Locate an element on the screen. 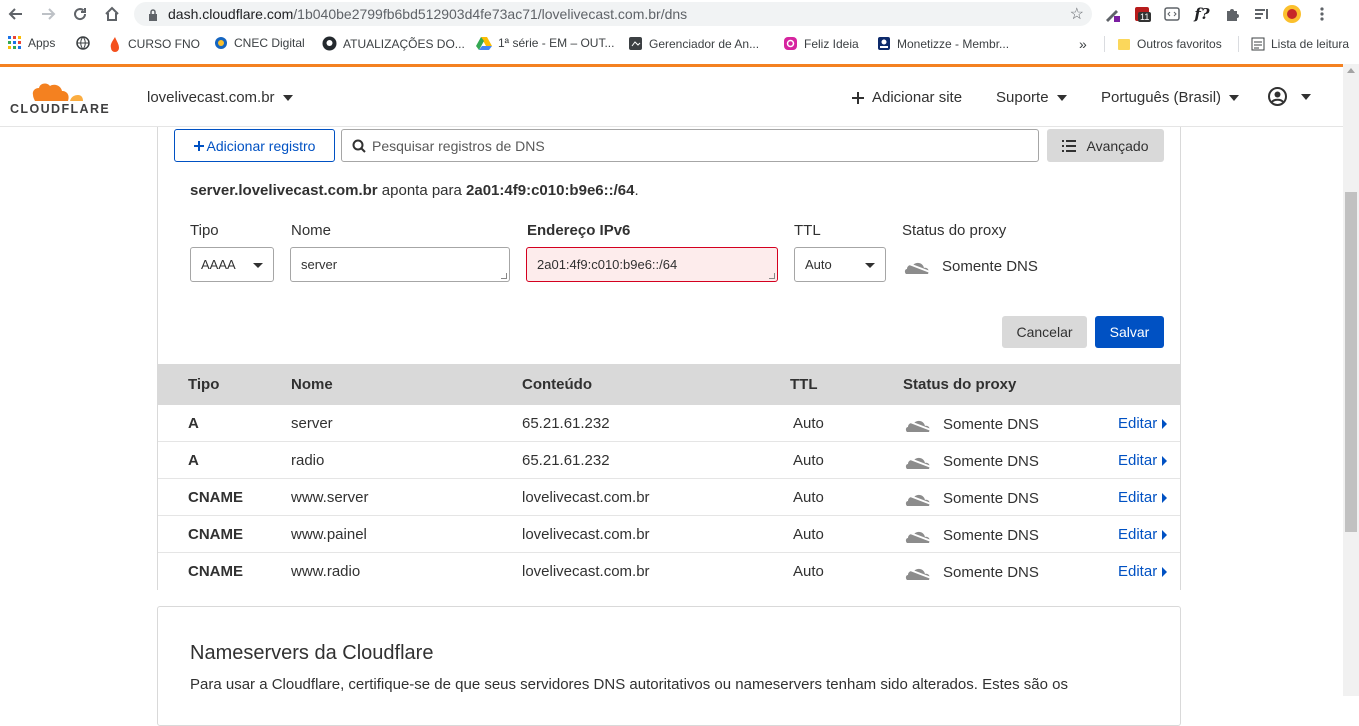  cancel-button: Cancelar is located at coordinates (1044, 332).